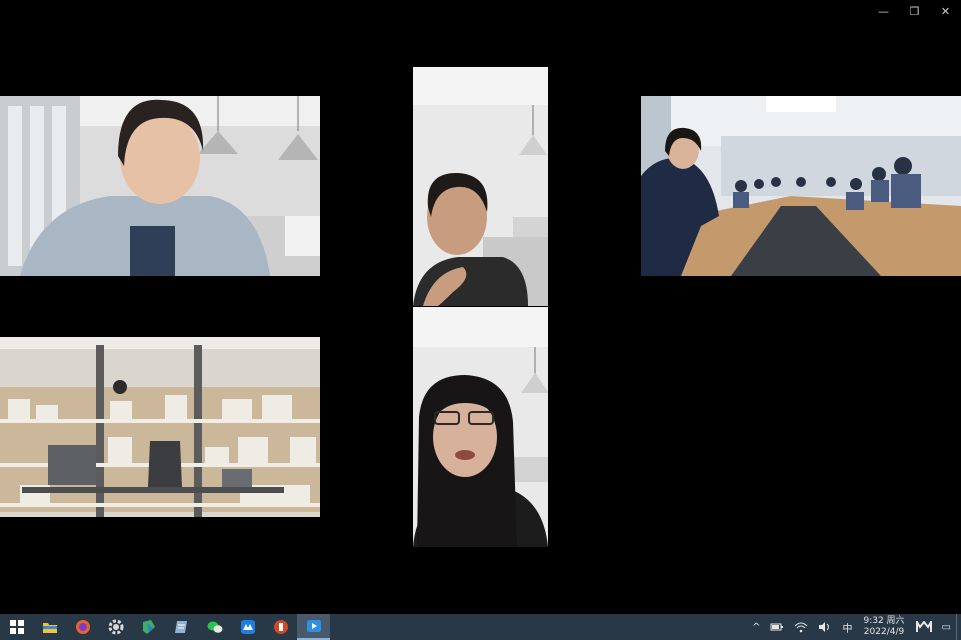  I want to click on sheets-icon, so click(148, 627).